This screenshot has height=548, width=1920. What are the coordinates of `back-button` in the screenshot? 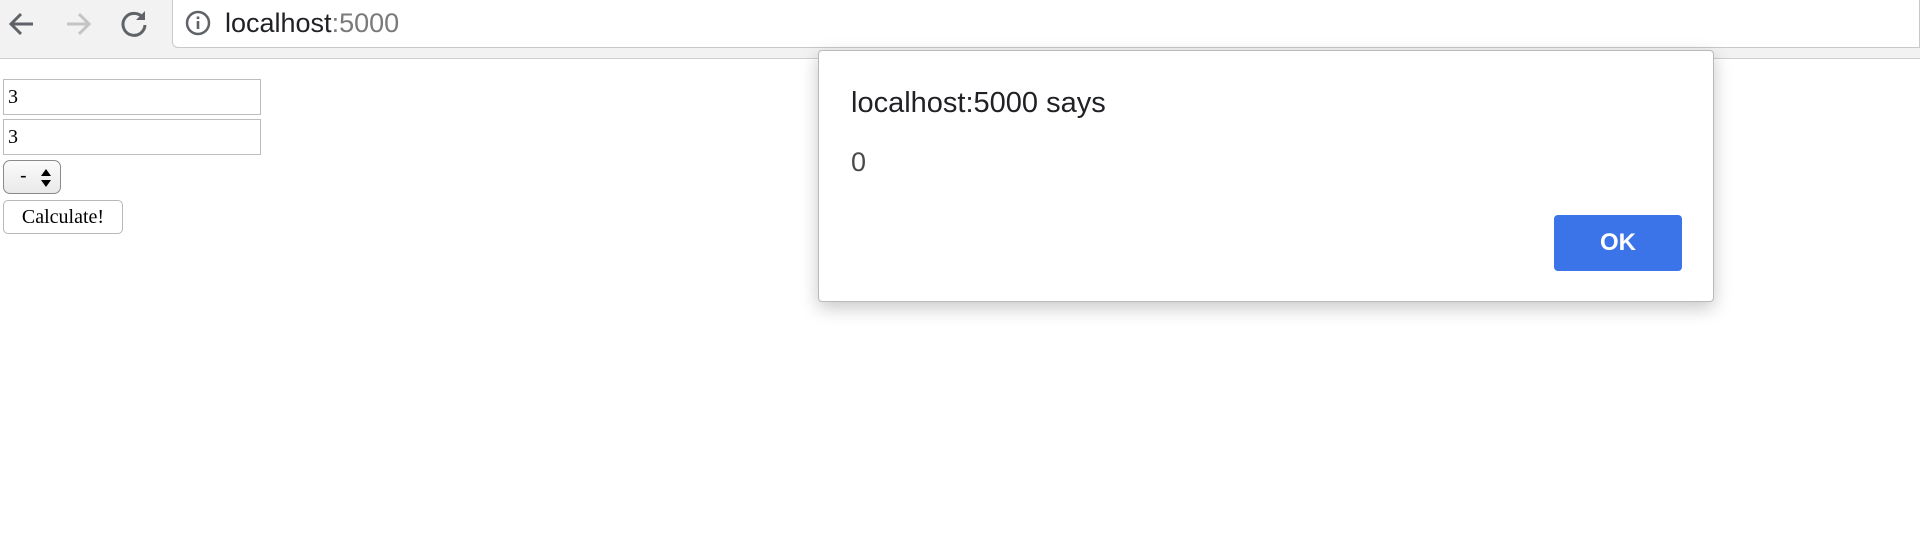 It's located at (22, 24).